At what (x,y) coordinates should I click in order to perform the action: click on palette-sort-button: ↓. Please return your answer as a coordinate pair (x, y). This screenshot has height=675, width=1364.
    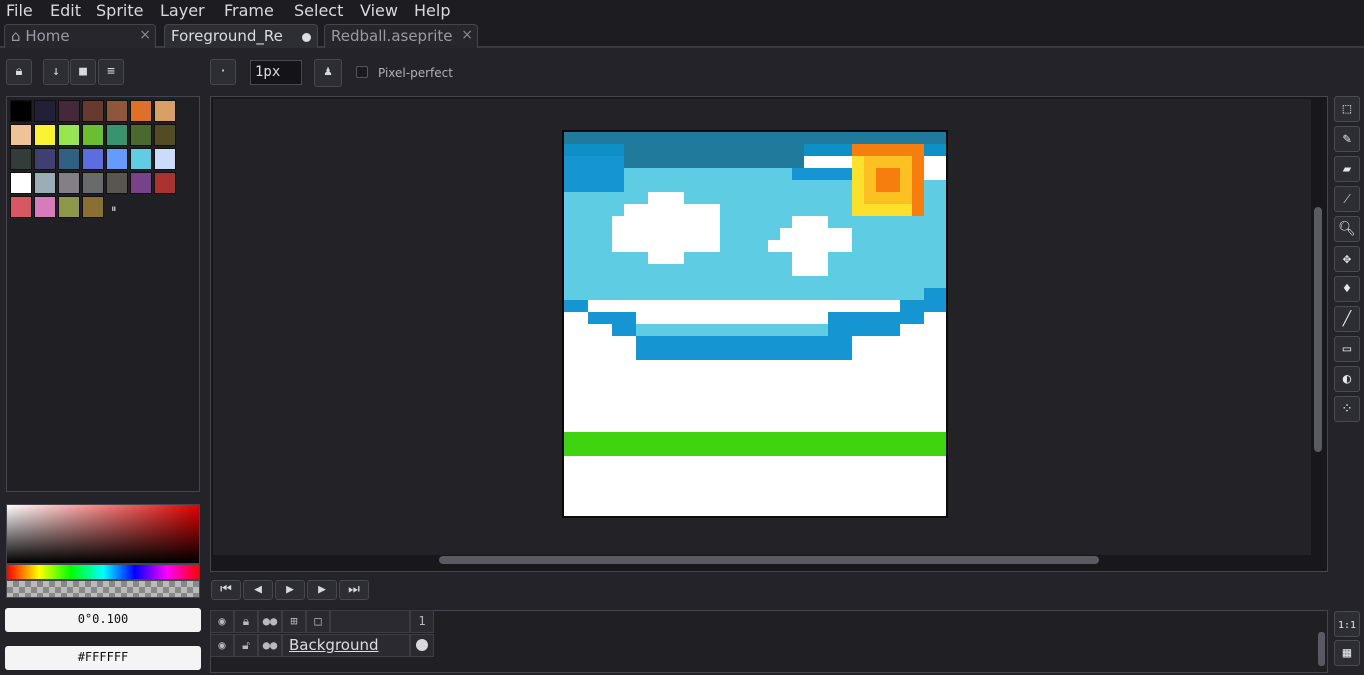
    Looking at the image, I should click on (56, 72).